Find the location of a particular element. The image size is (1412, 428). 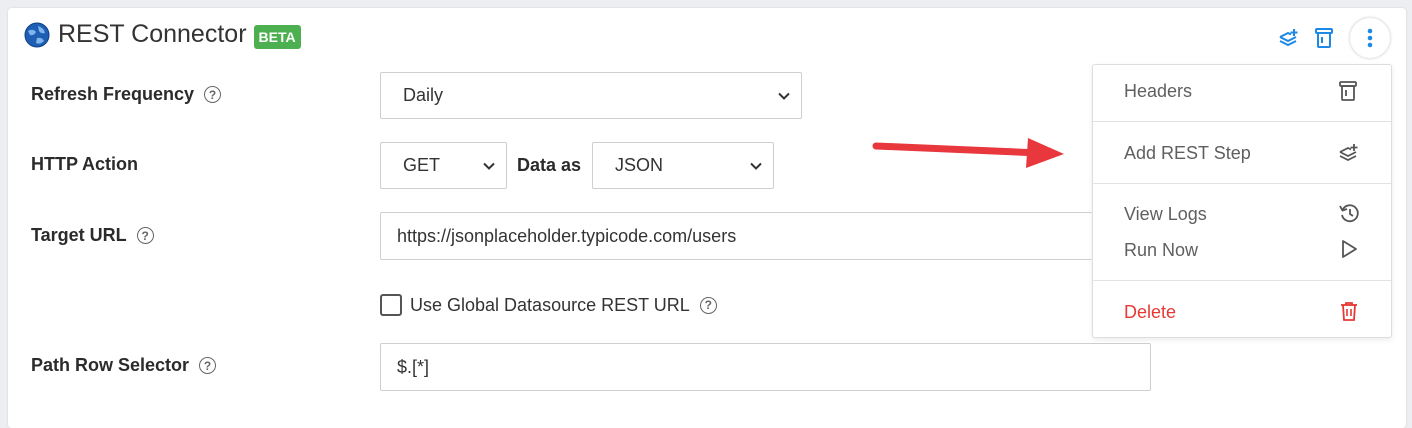

global-url-checkbox-label: Use Global Datasource REST URL is located at coordinates (550, 304).